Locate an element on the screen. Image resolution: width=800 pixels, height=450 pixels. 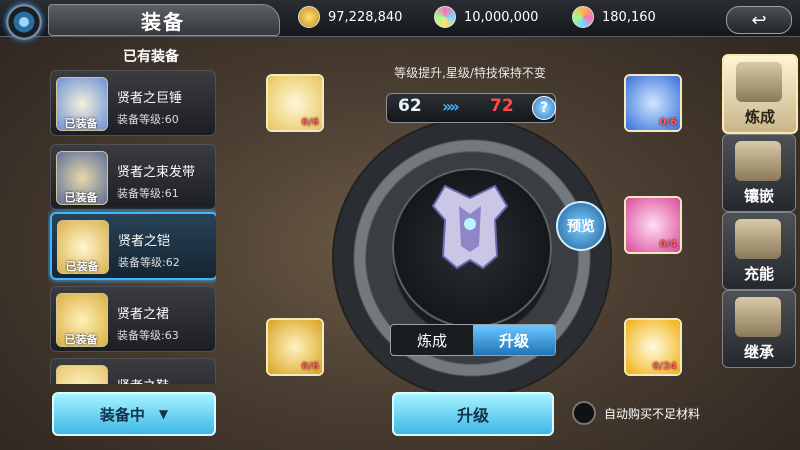
currency-gem: 180,160 is located at coordinates (614, 17).